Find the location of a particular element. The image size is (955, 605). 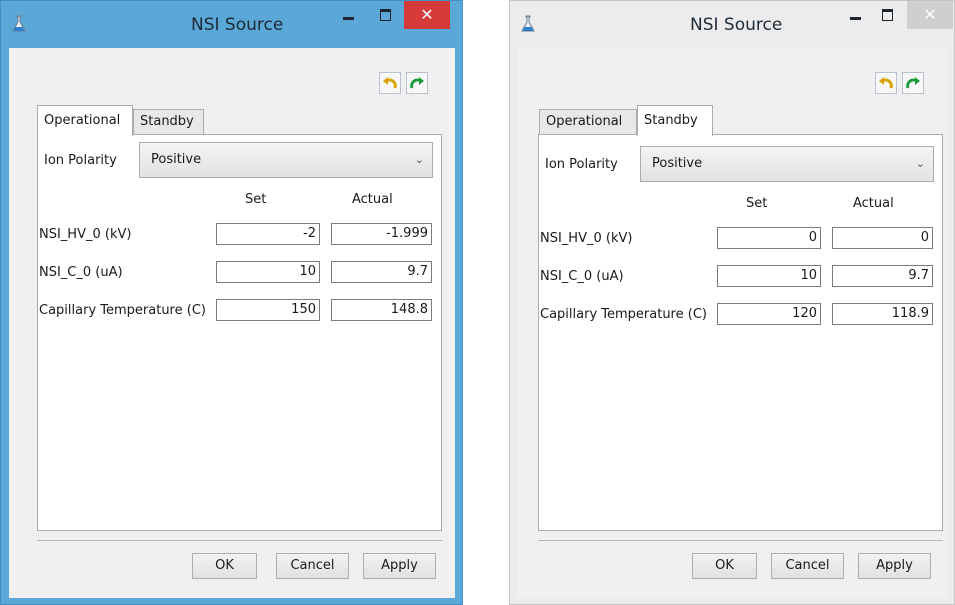

capillary-temperature-set-input: 120 is located at coordinates (769, 314).